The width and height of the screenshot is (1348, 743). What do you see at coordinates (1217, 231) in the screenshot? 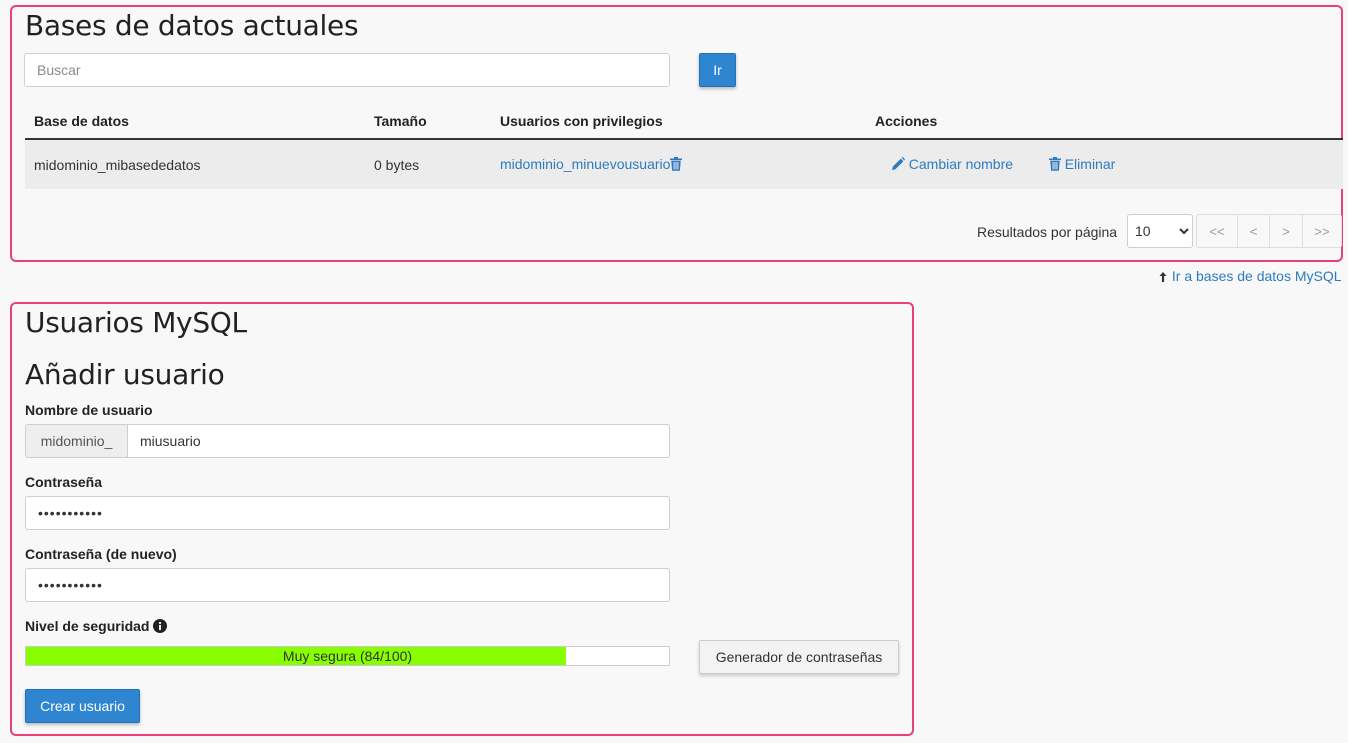
I see `first-page-button: <<` at bounding box center [1217, 231].